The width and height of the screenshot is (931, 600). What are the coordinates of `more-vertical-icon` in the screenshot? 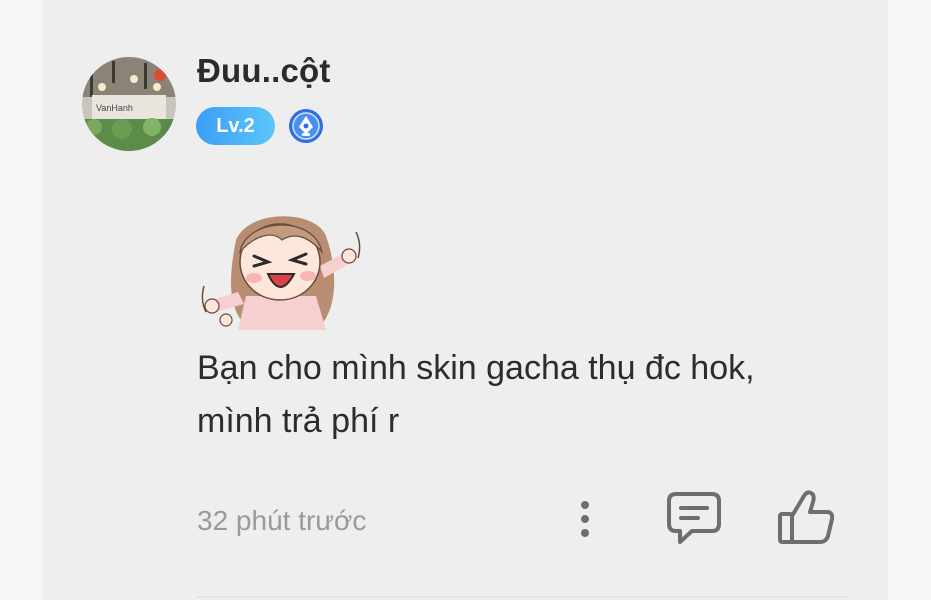 It's located at (585, 519).